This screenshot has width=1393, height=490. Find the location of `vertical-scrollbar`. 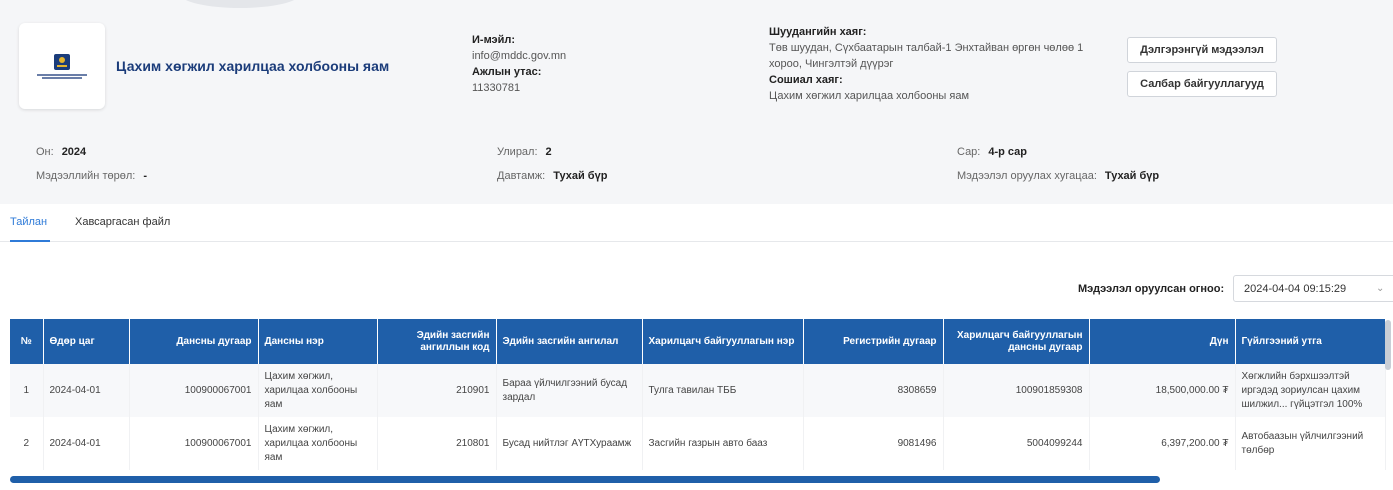

vertical-scrollbar is located at coordinates (1388, 345).